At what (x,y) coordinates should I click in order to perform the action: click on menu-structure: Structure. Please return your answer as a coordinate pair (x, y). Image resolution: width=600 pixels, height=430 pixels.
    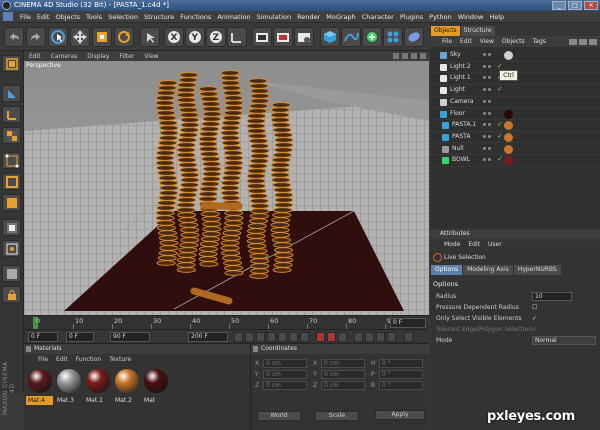
    Looking at the image, I should click on (159, 17).